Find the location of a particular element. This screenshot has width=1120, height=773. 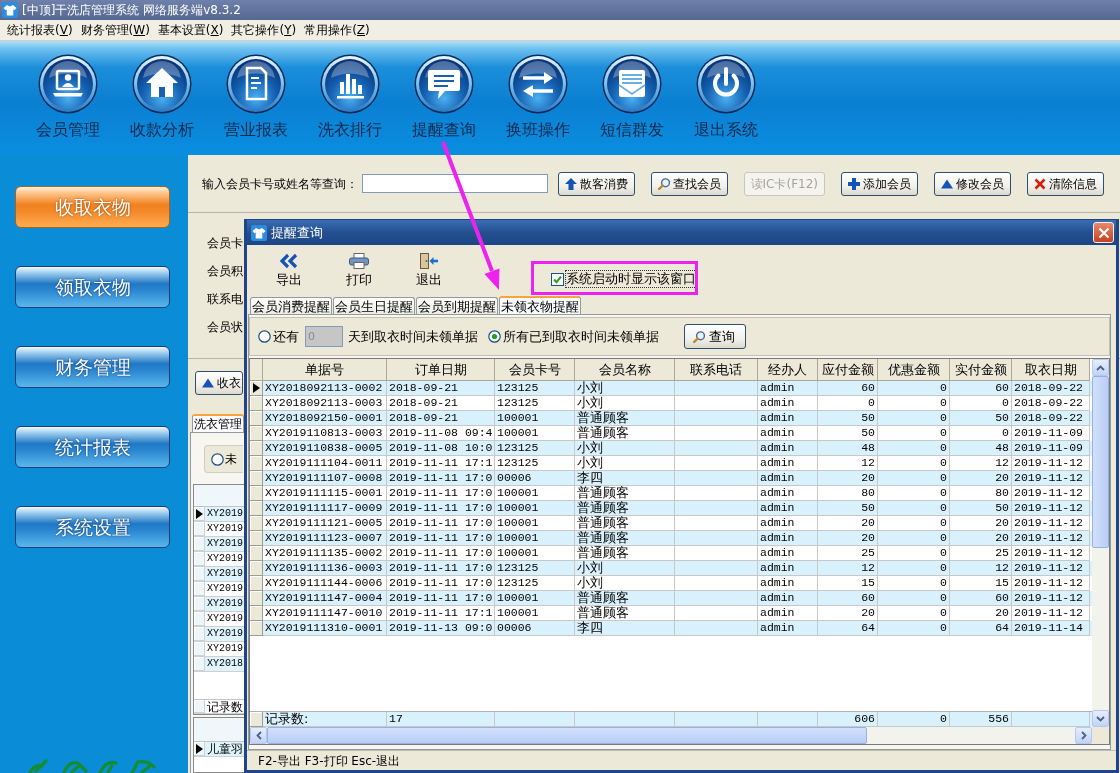

menu-item: 财务管理(W) is located at coordinates (115, 30).